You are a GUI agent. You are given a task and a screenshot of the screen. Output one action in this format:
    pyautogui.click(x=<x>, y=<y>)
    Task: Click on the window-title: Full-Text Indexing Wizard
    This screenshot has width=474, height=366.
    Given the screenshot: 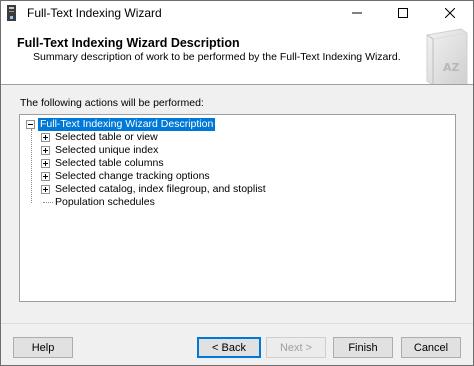 What is the action you would take?
    pyautogui.click(x=94, y=13)
    